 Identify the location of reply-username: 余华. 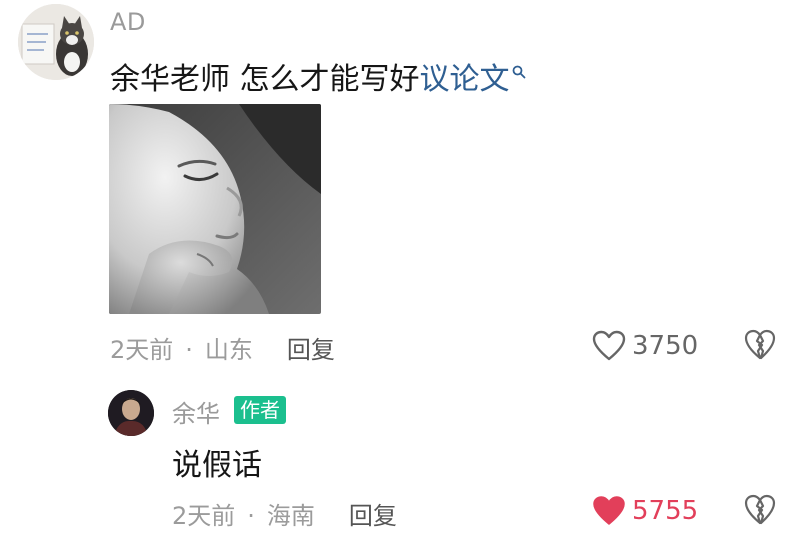
(196, 411).